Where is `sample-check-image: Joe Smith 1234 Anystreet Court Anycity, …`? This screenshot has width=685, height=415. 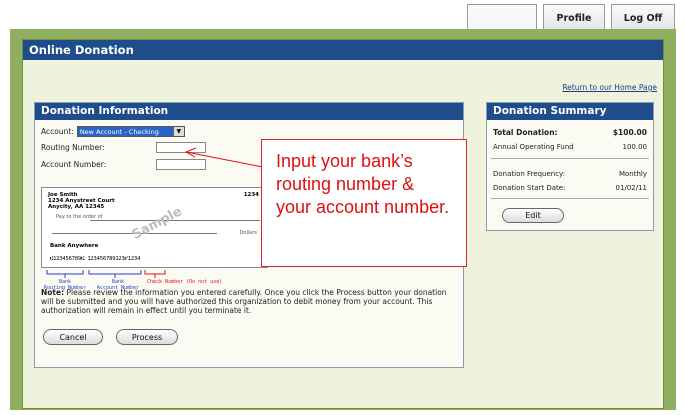
sample-check-image: Joe Smith 1234 Anystreet Court Anycity, … is located at coordinates (154, 227).